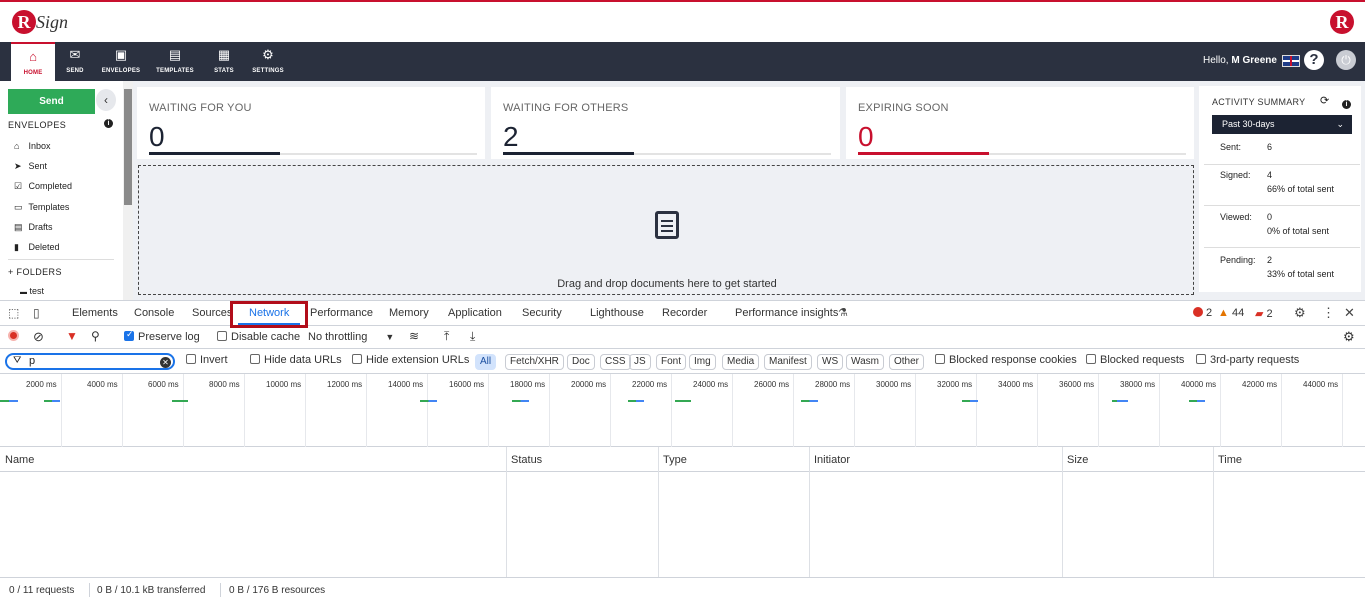 The width and height of the screenshot is (1365, 601). What do you see at coordinates (41, 207) in the screenshot?
I see `sidebar-item-templates: ▭ Templates` at bounding box center [41, 207].